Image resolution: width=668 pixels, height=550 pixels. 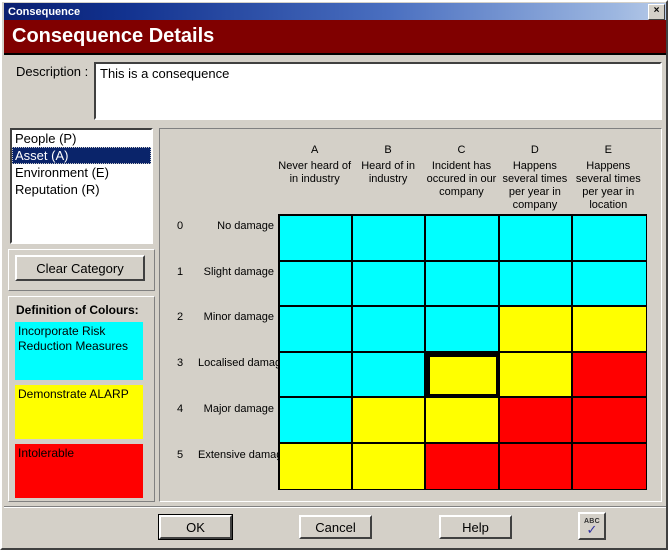 I want to click on matrix-row-number: 2, so click(x=180, y=317).